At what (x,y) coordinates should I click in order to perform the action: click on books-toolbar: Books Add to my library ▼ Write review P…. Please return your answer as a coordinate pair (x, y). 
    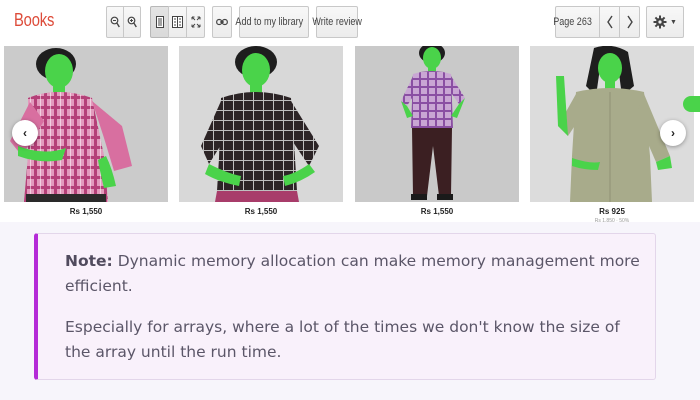
    Looking at the image, I should click on (350, 22).